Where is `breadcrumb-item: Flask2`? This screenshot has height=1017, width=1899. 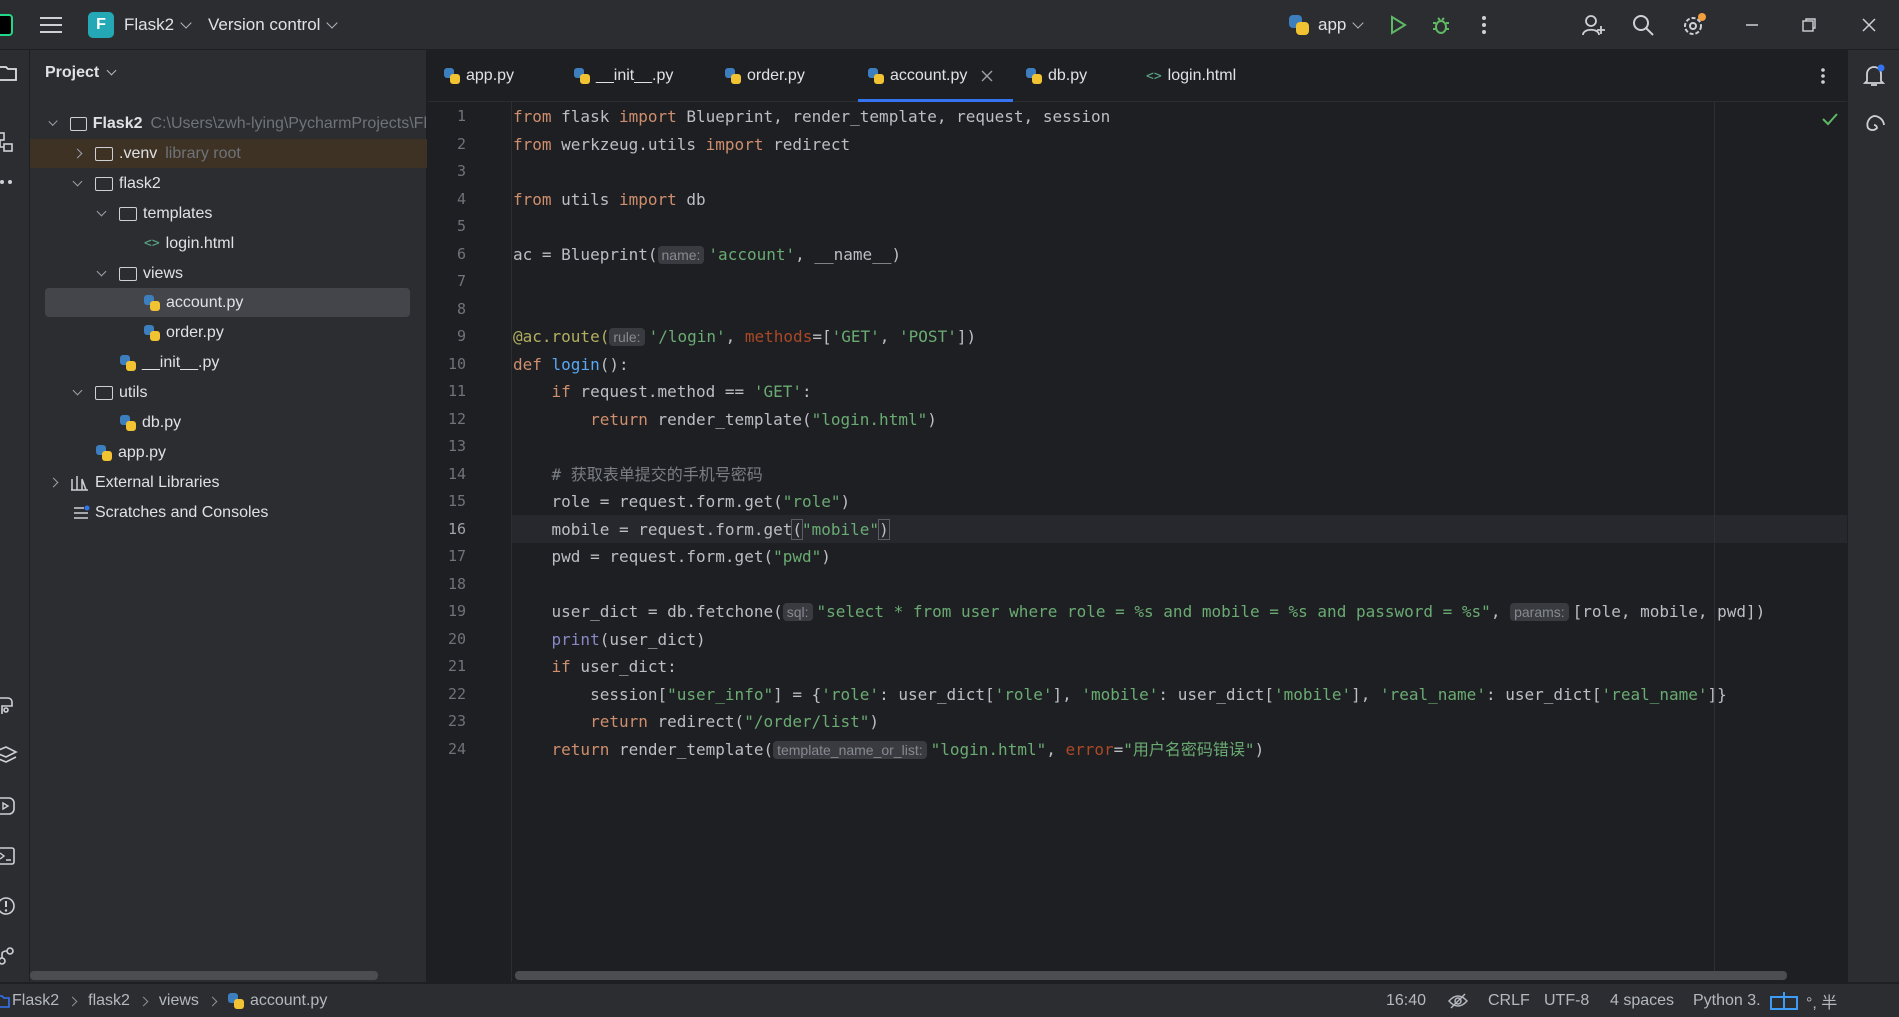
breadcrumb-item: Flask2 is located at coordinates (35, 1001).